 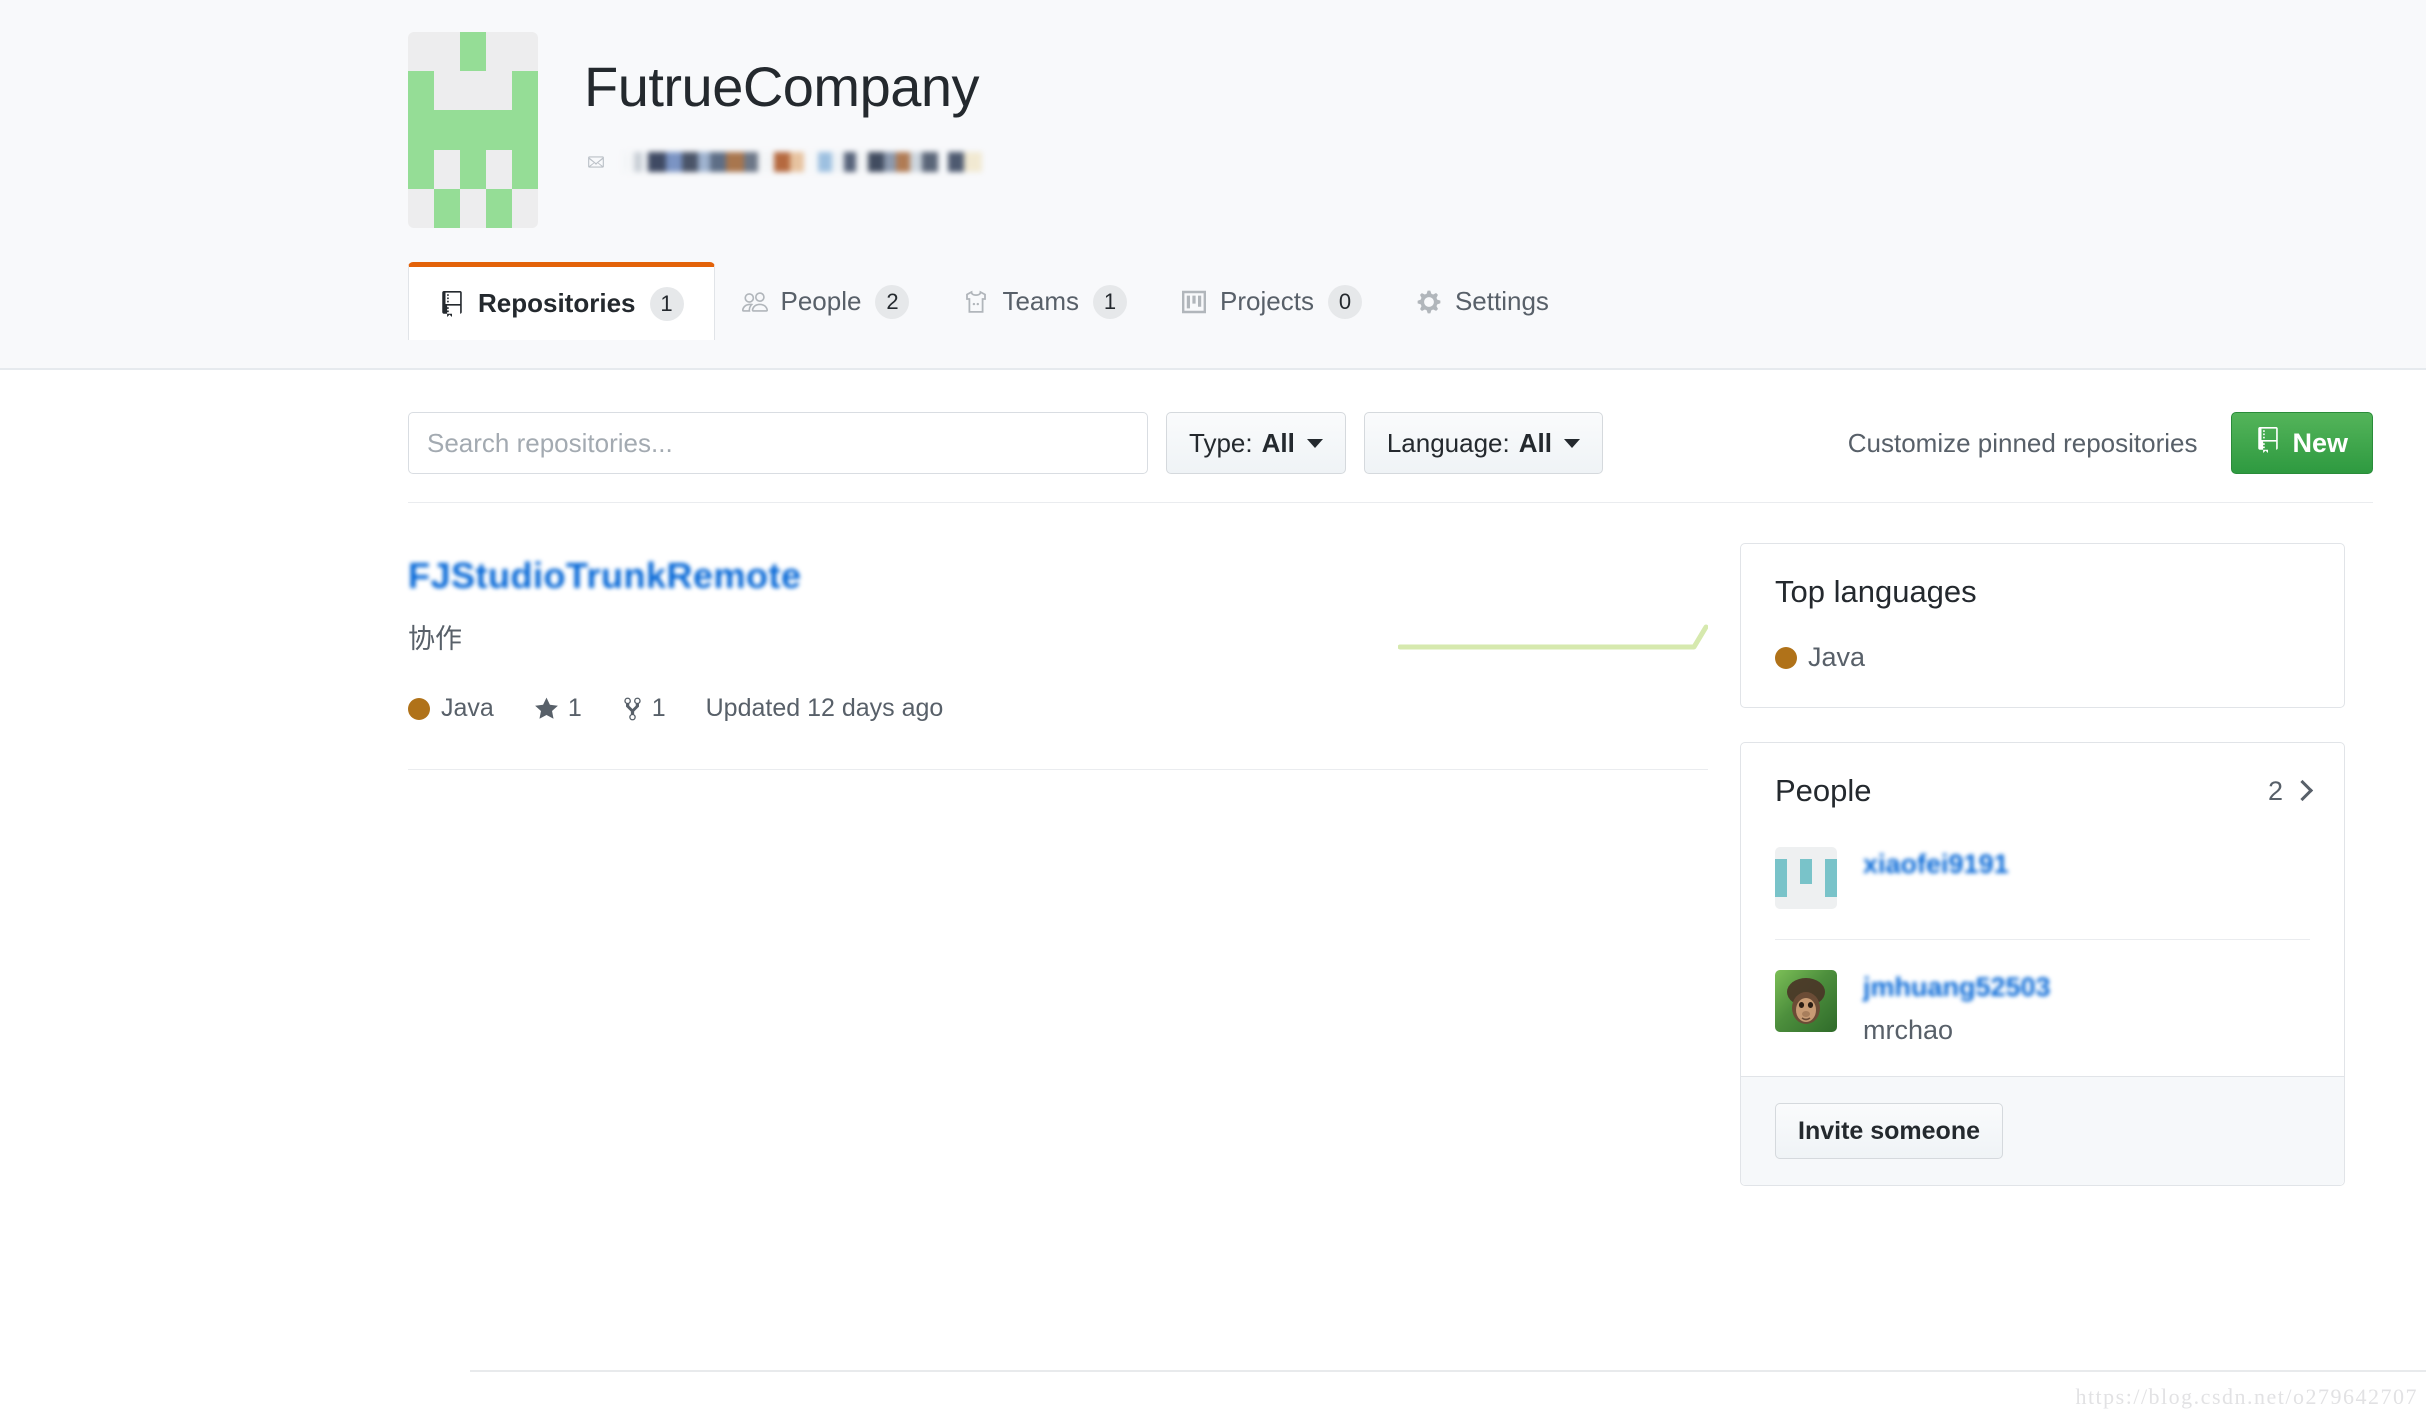 I want to click on star-count: 1, so click(x=574, y=708).